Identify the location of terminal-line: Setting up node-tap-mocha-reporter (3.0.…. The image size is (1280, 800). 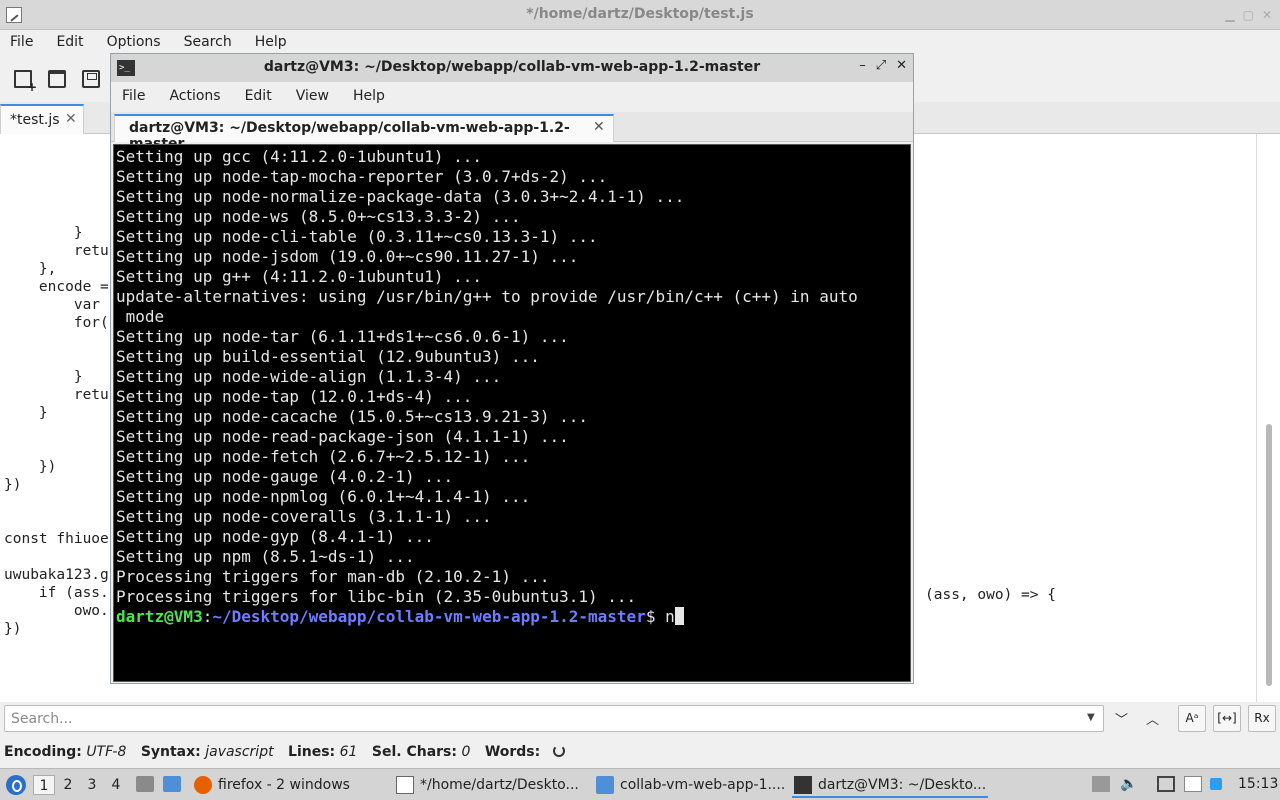
(362, 176).